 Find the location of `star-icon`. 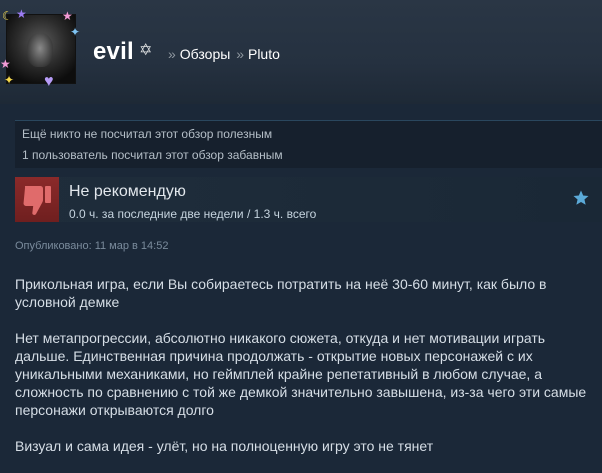

star-icon is located at coordinates (581, 200).